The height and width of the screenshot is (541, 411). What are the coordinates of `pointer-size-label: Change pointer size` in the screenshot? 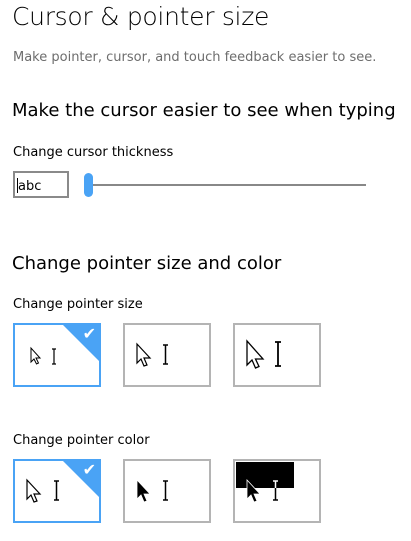 It's located at (78, 304).